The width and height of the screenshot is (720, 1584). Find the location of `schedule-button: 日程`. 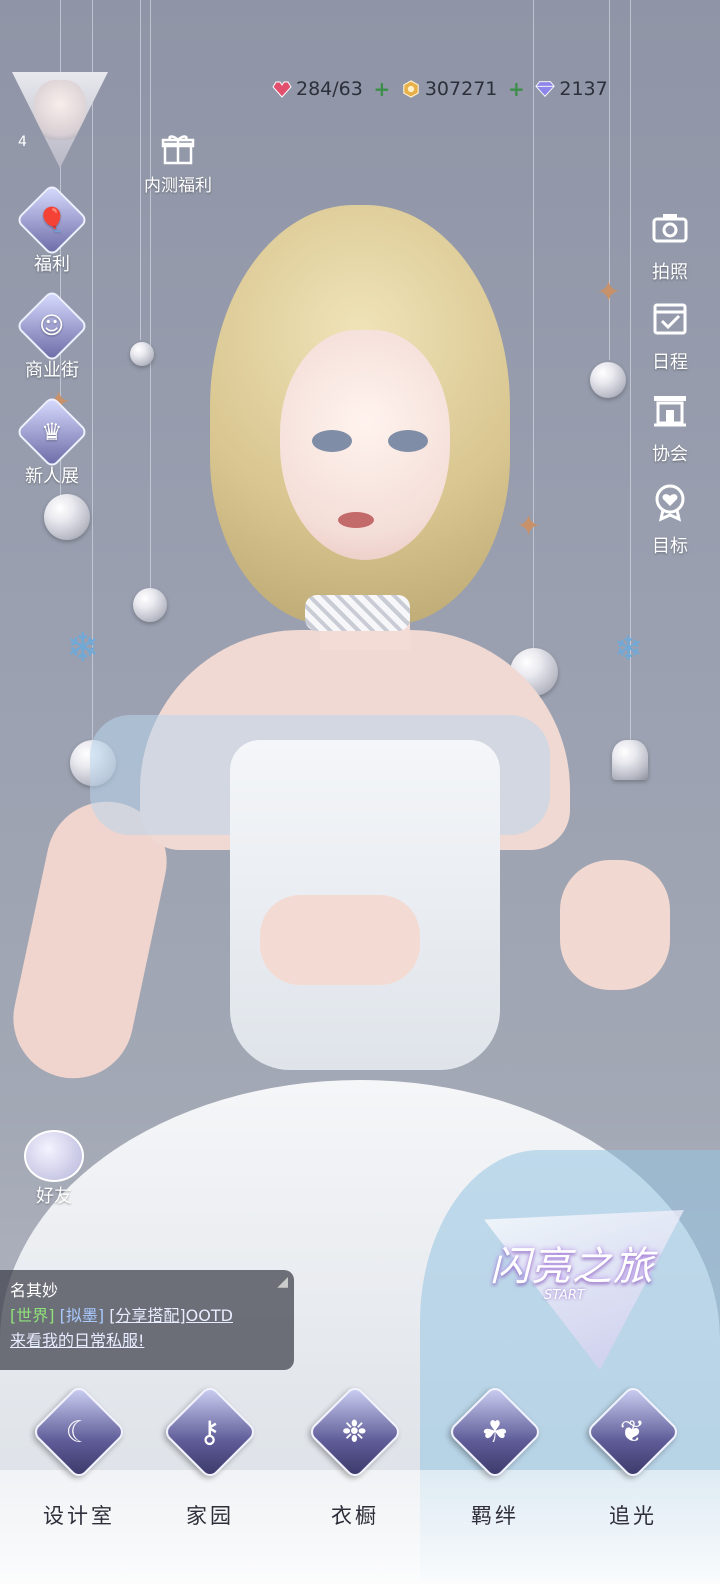

schedule-button: 日程 is located at coordinates (670, 332).